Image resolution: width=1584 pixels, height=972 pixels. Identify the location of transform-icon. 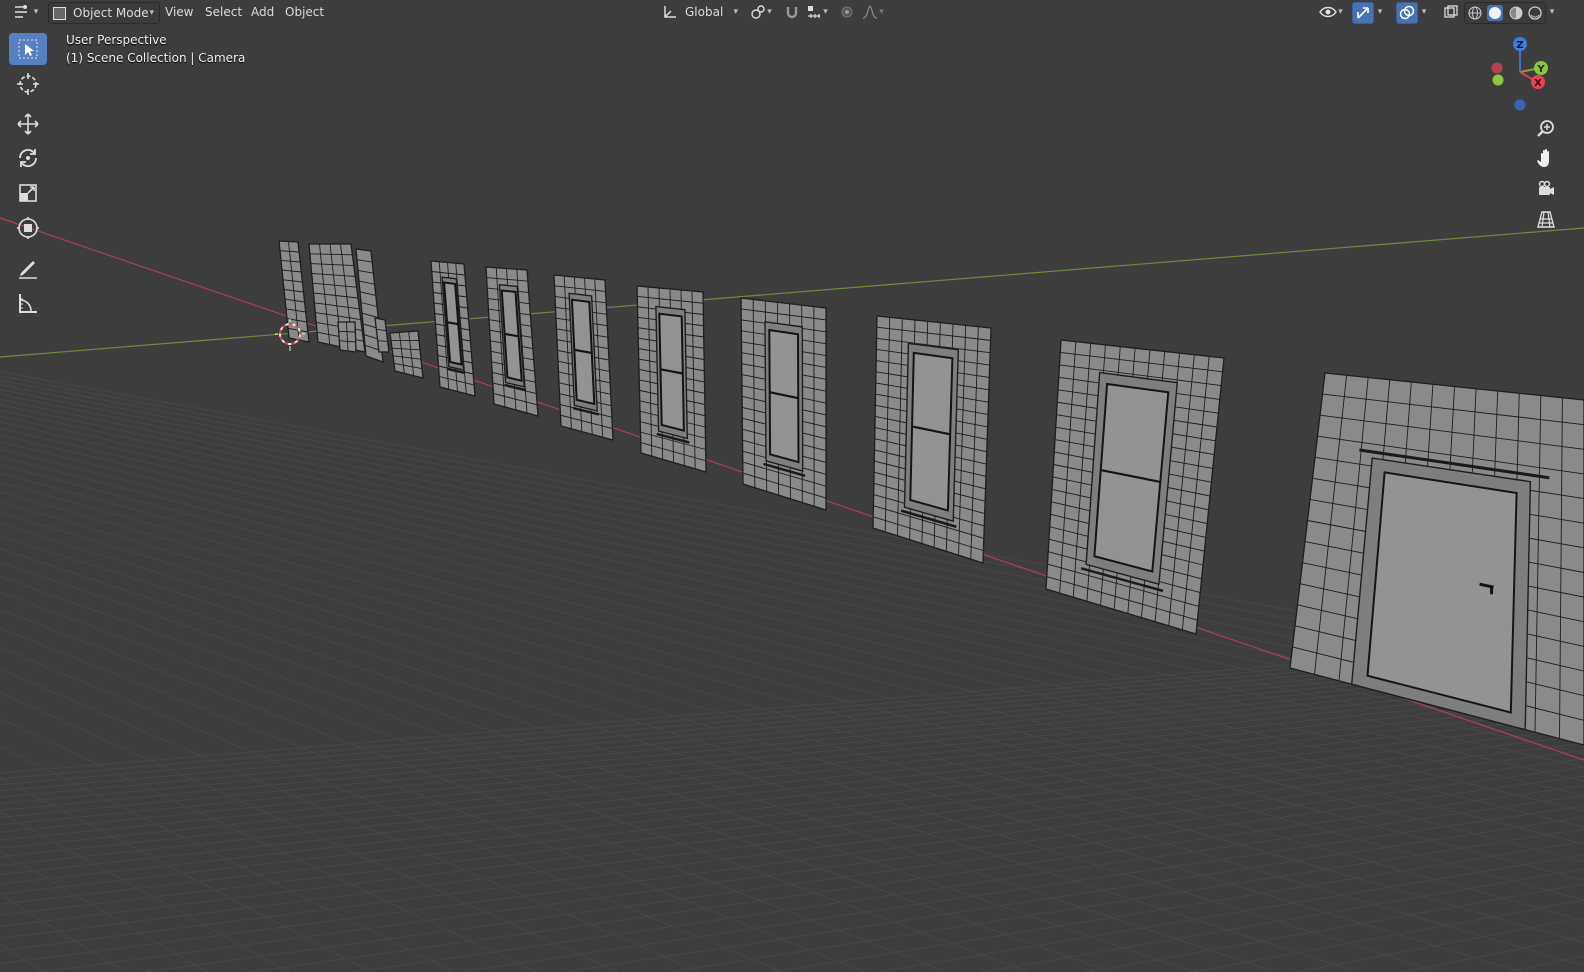
(28, 228).